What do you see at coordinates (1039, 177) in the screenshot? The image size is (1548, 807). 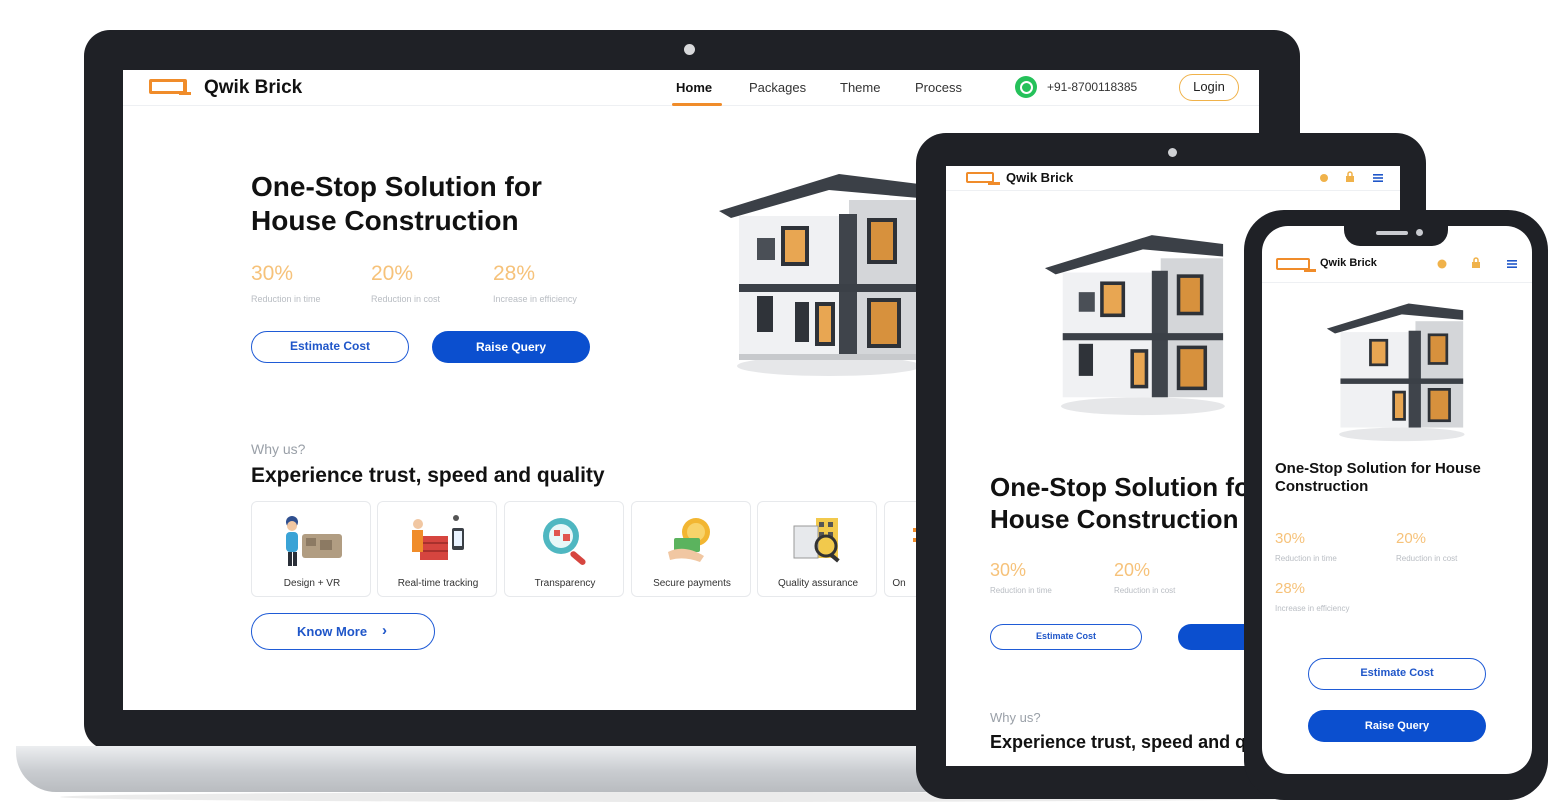 I see `tablet-brand-name: Qwik Brick` at bounding box center [1039, 177].